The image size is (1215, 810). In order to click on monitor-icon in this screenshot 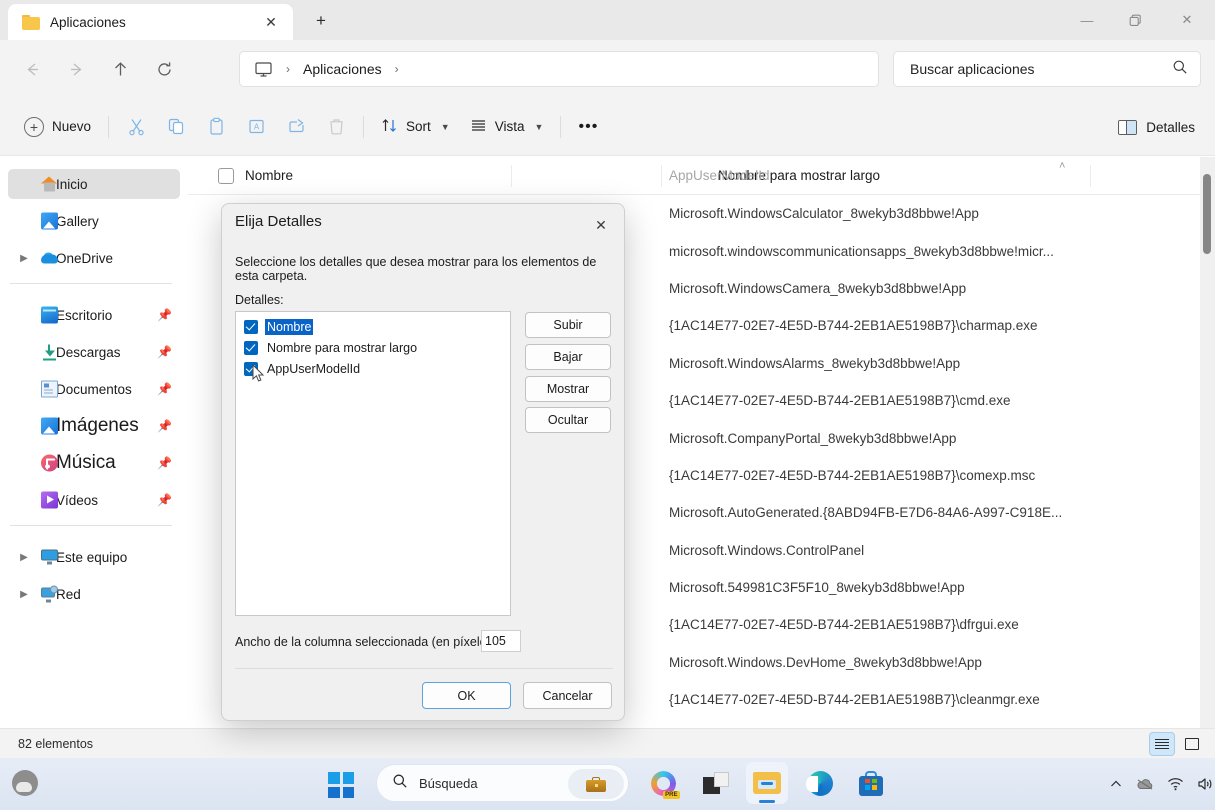, I will do `click(263, 69)`.